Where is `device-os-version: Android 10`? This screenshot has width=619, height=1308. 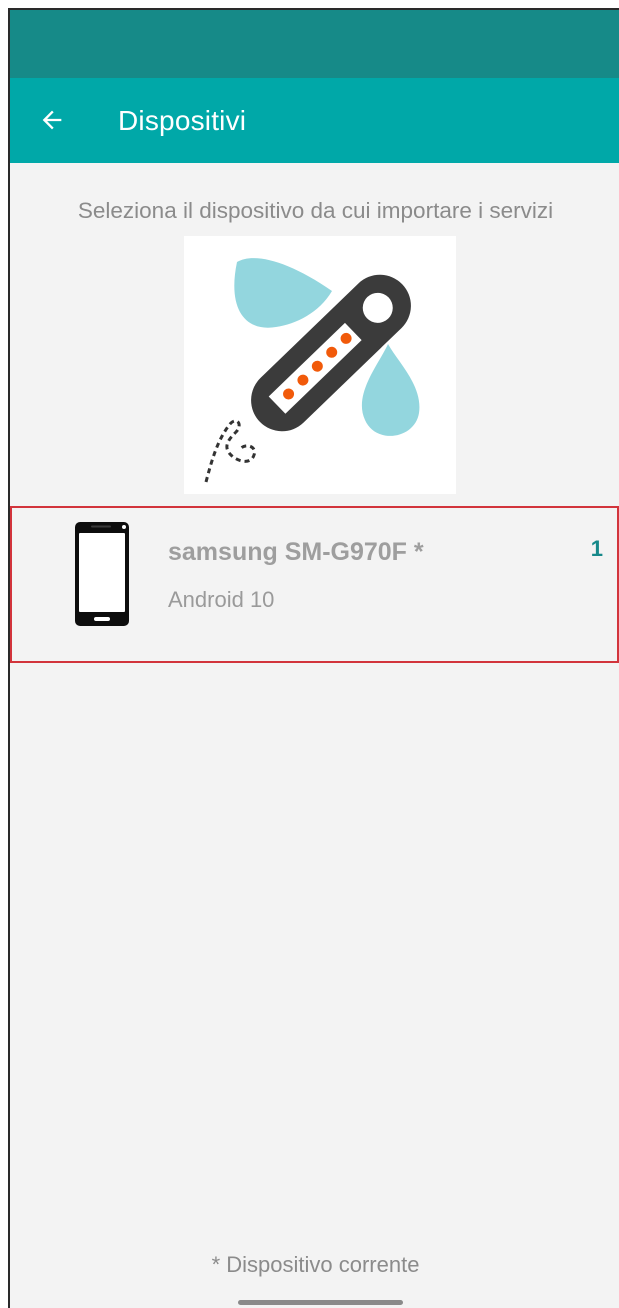
device-os-version: Android 10 is located at coordinates (221, 599).